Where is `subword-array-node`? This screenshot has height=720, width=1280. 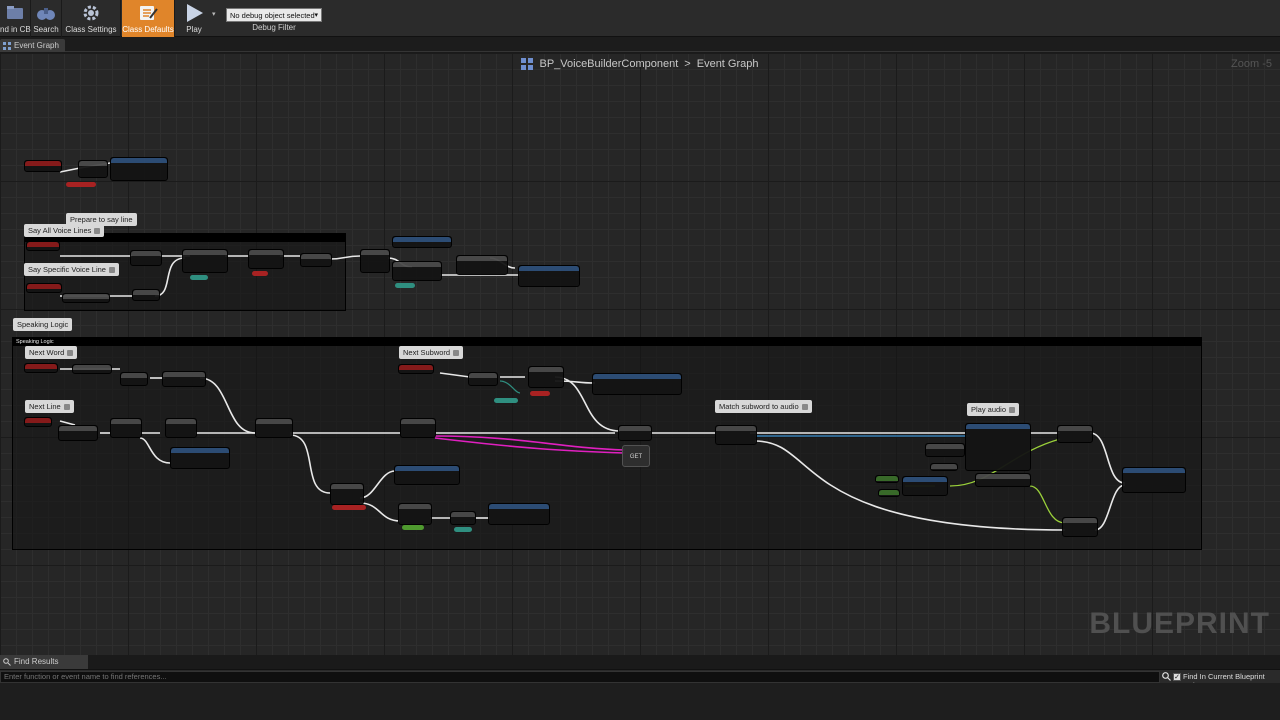 subword-array-node is located at coordinates (635, 433).